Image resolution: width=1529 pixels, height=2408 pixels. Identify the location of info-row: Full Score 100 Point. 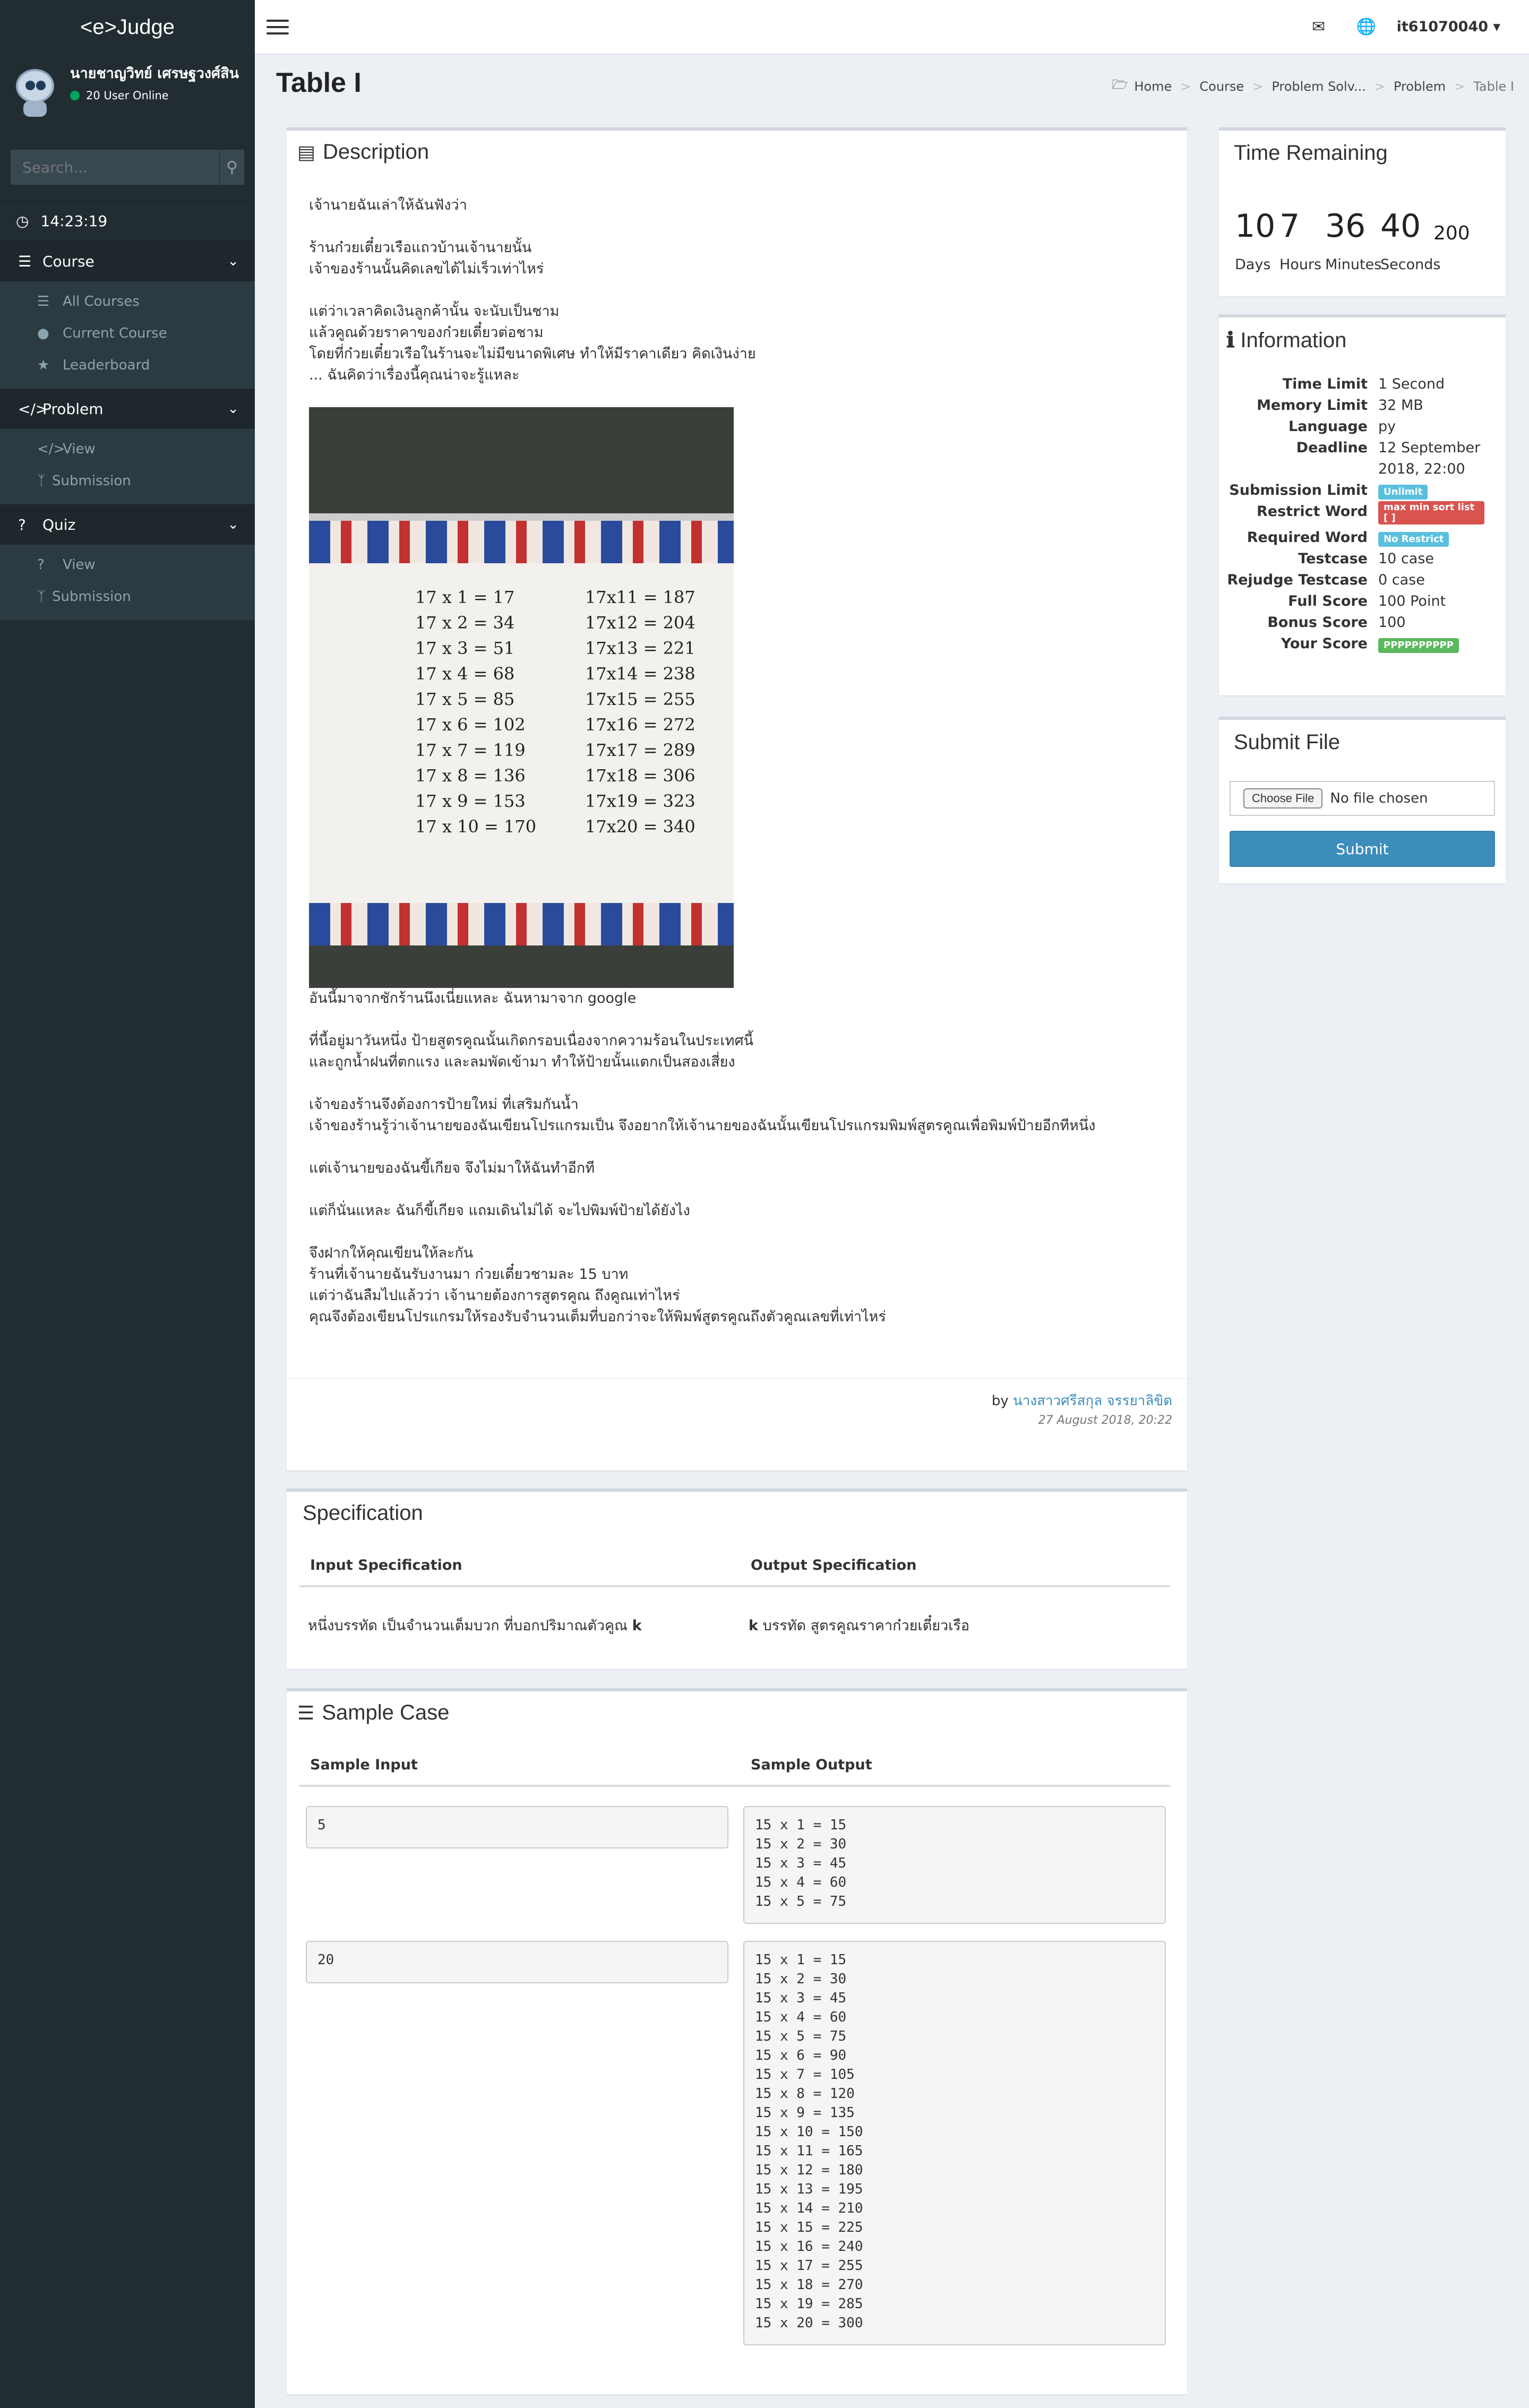
(1358, 602).